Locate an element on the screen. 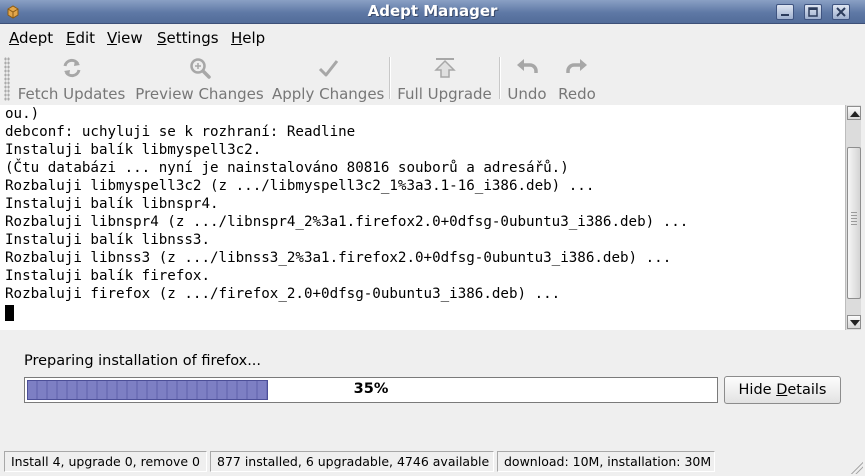  terminal-cursor is located at coordinates (9, 313).